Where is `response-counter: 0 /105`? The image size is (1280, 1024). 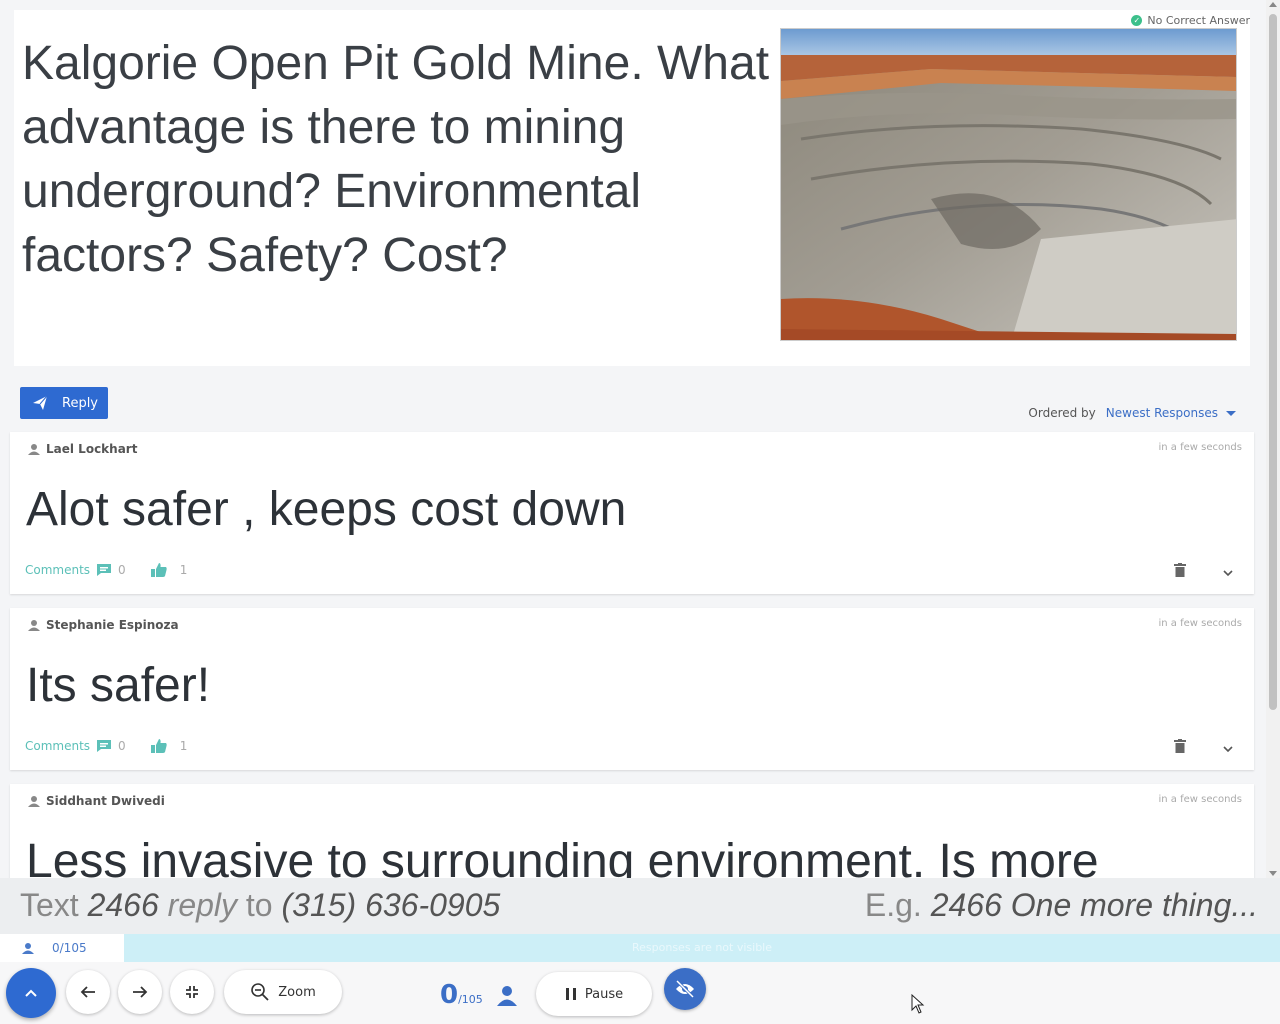
response-counter: 0 /105 is located at coordinates (461, 995).